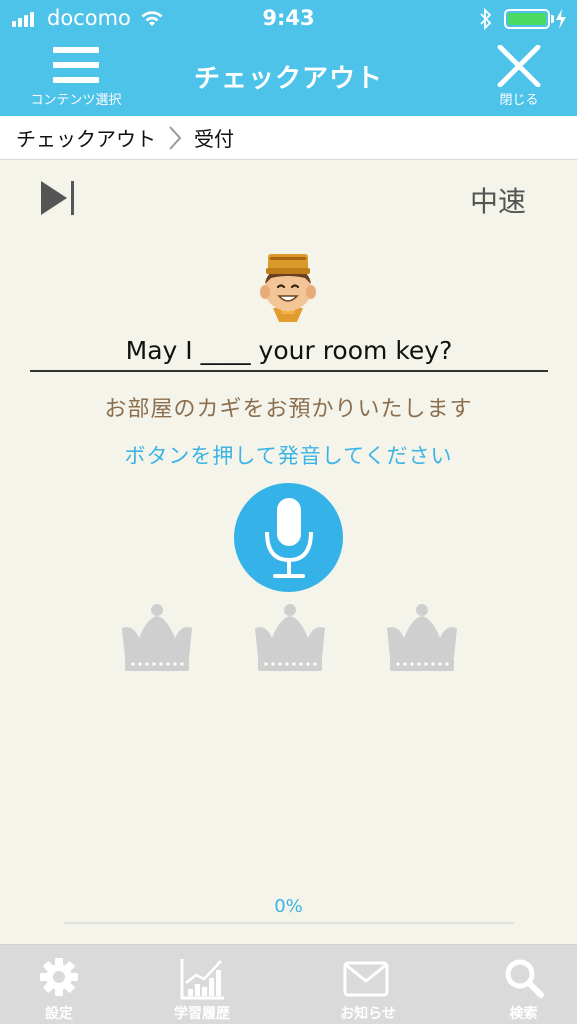  What do you see at coordinates (288, 288) in the screenshot?
I see `bellboy-avatar` at bounding box center [288, 288].